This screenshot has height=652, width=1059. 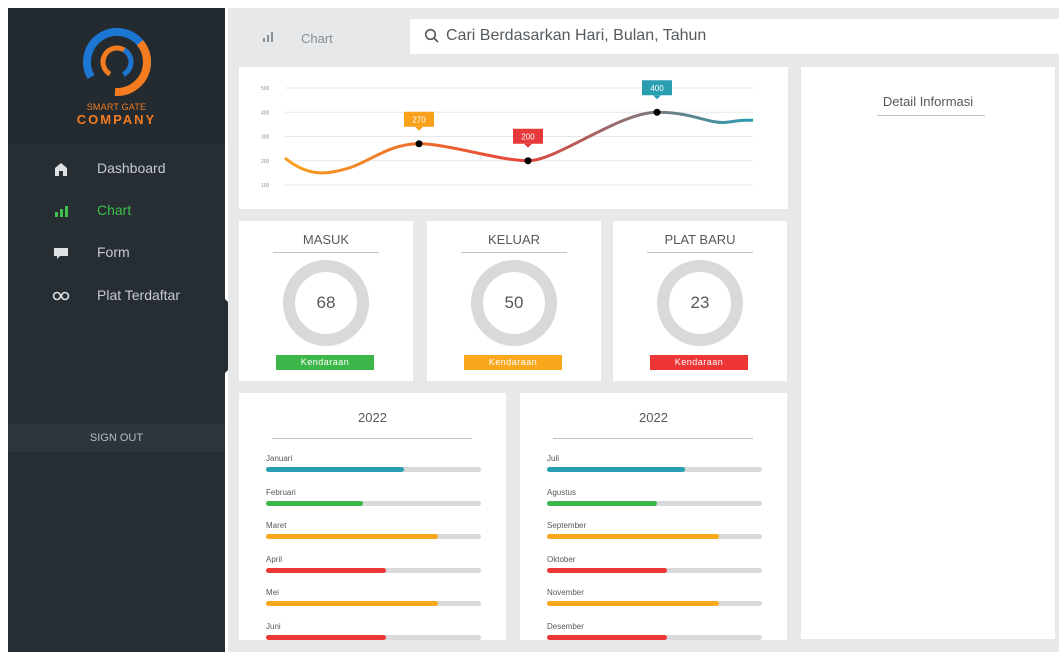 What do you see at coordinates (61, 169) in the screenshot?
I see `home-icon` at bounding box center [61, 169].